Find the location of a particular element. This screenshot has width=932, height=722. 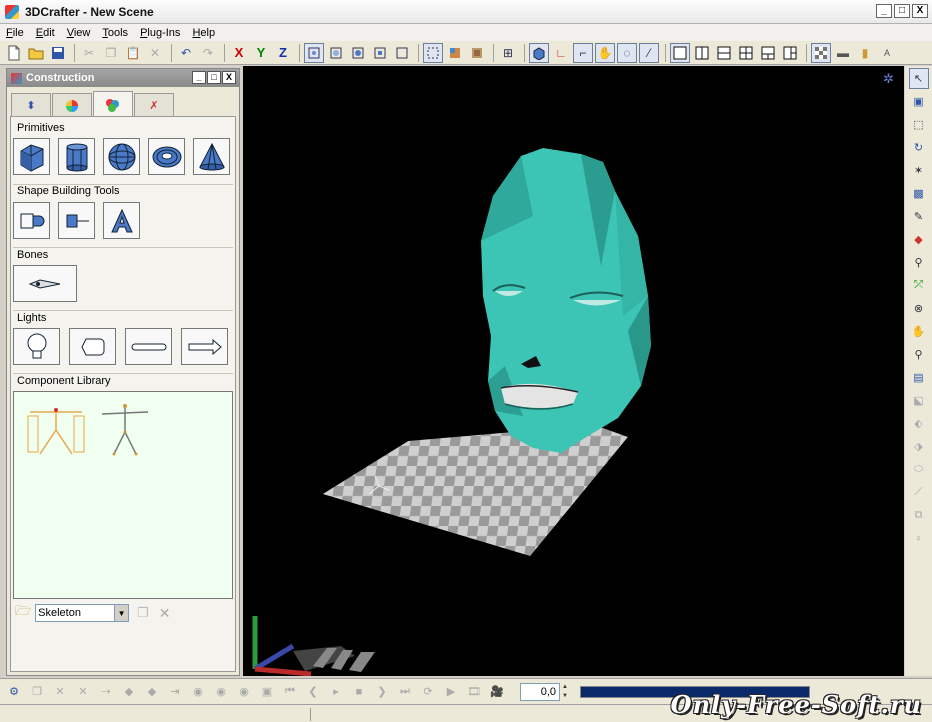

object-mode-icon is located at coordinates (539, 52).